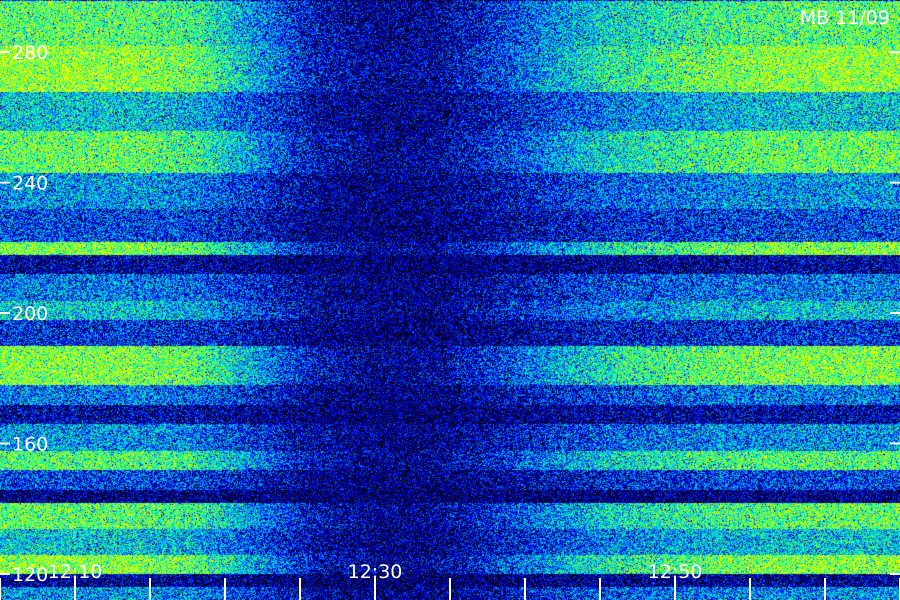 This screenshot has width=900, height=600. Describe the element at coordinates (675, 572) in the screenshot. I see `x-tick-label: 12:50` at that location.